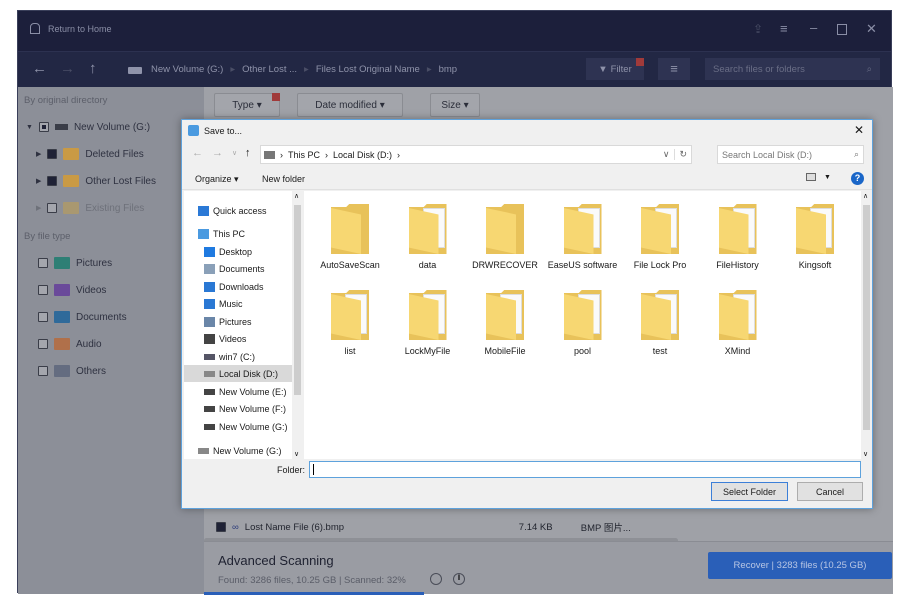 Image resolution: width=909 pixels, height=606 pixels. Describe the element at coordinates (362, 155) in the screenshot. I see `path-item: Local Disk (D:)` at that location.